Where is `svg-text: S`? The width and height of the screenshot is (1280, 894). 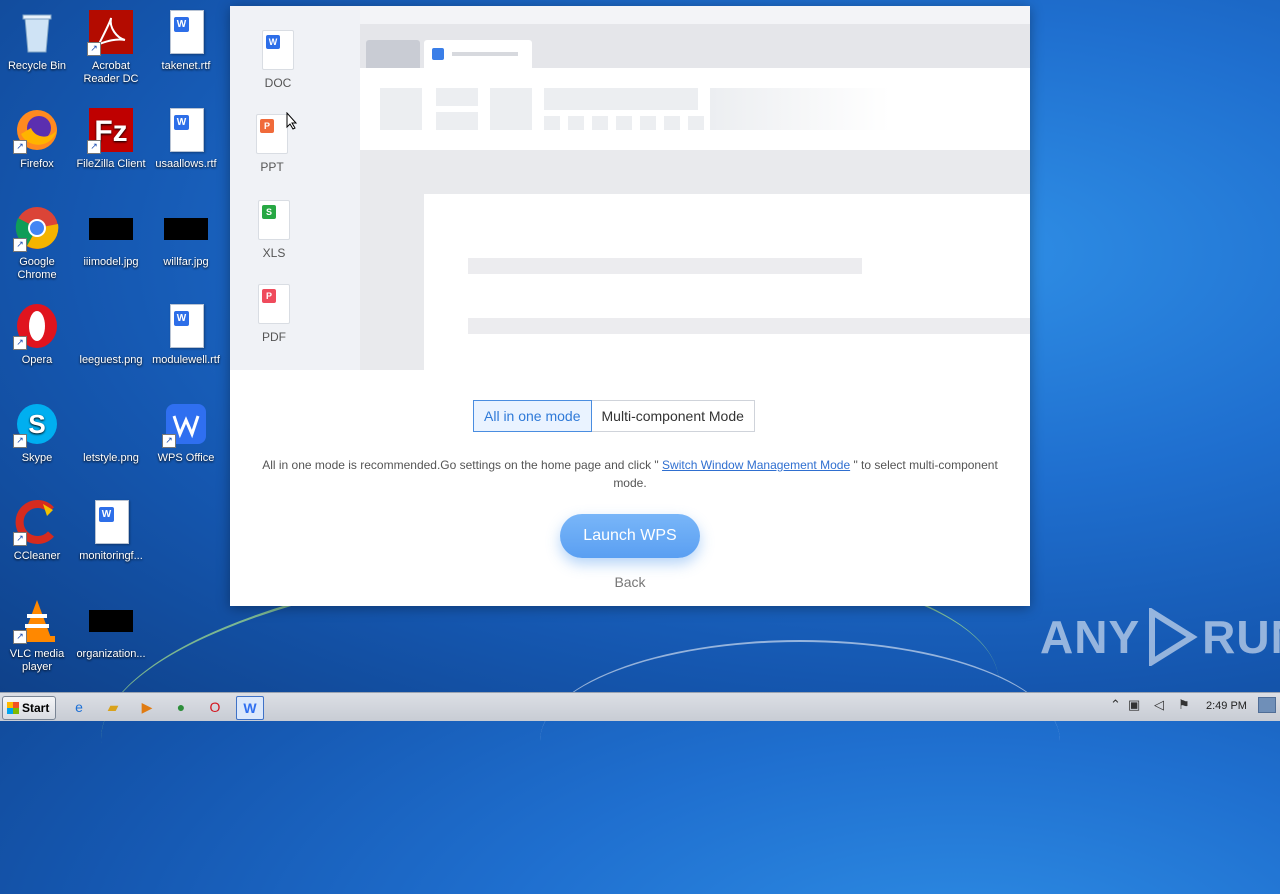 svg-text: S is located at coordinates (36, 424).